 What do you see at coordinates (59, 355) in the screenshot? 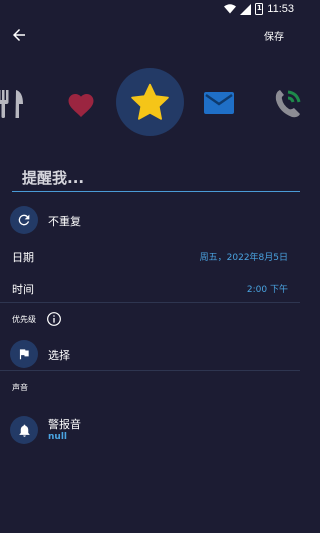
I see `priority-choose-label: 选择` at bounding box center [59, 355].